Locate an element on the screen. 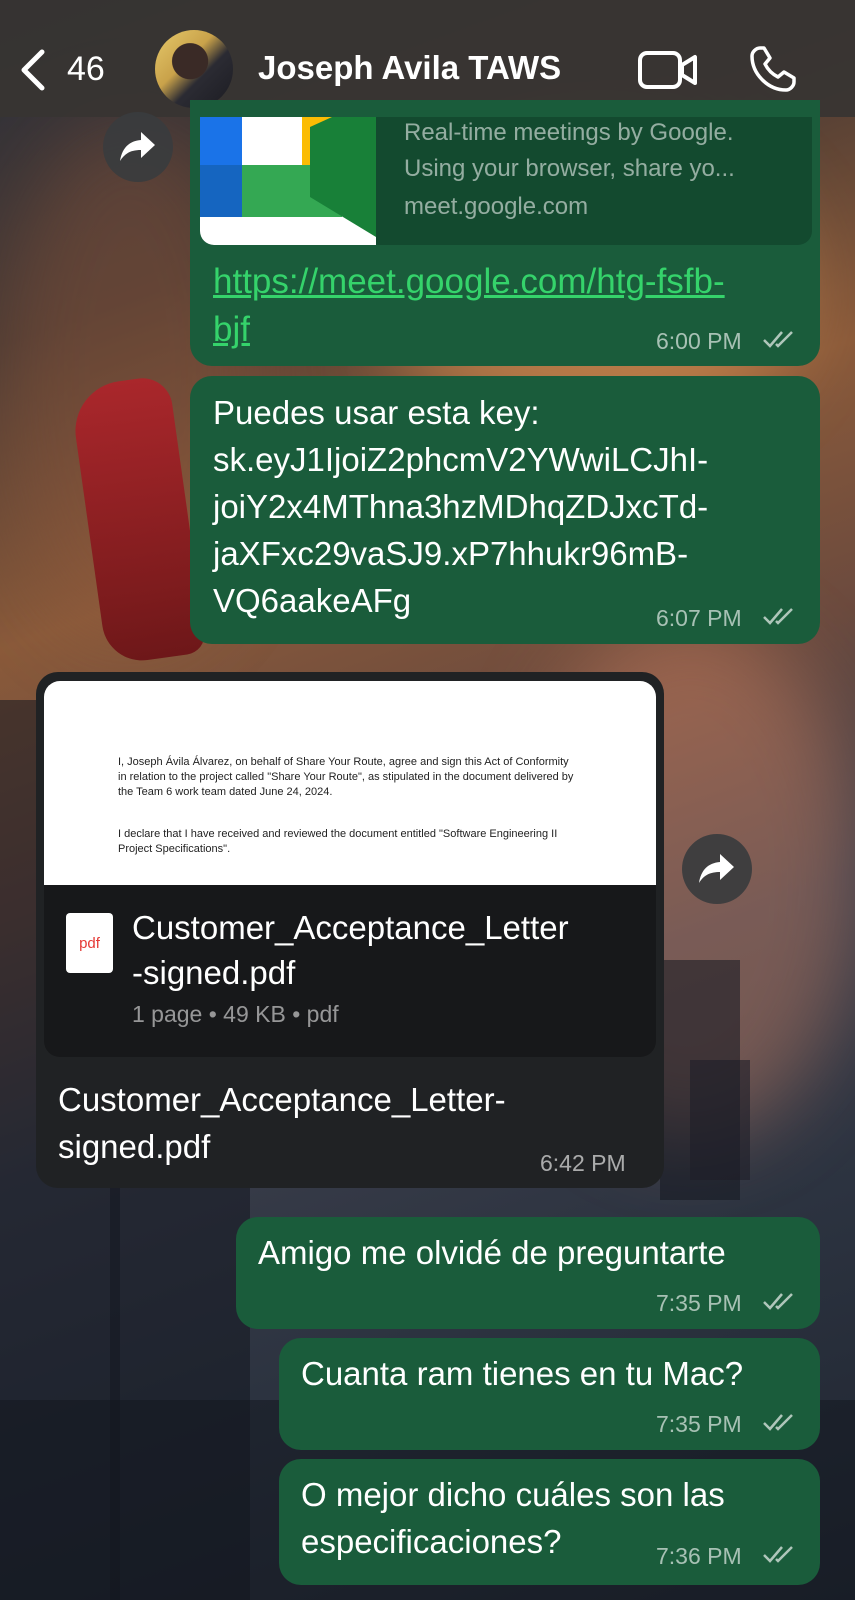  pdf-file-label: pdf is located at coordinates (89, 943).